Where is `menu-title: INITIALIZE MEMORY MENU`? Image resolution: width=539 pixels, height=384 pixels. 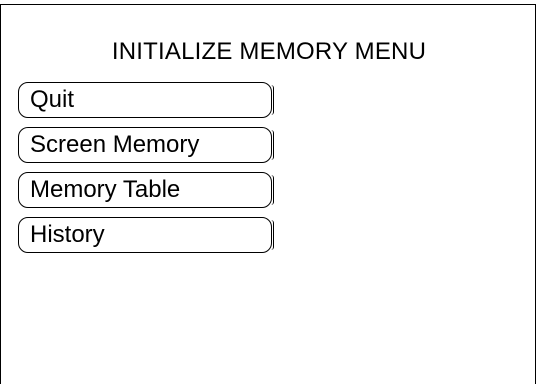
menu-title: INITIALIZE MEMORY MENU is located at coordinates (269, 51).